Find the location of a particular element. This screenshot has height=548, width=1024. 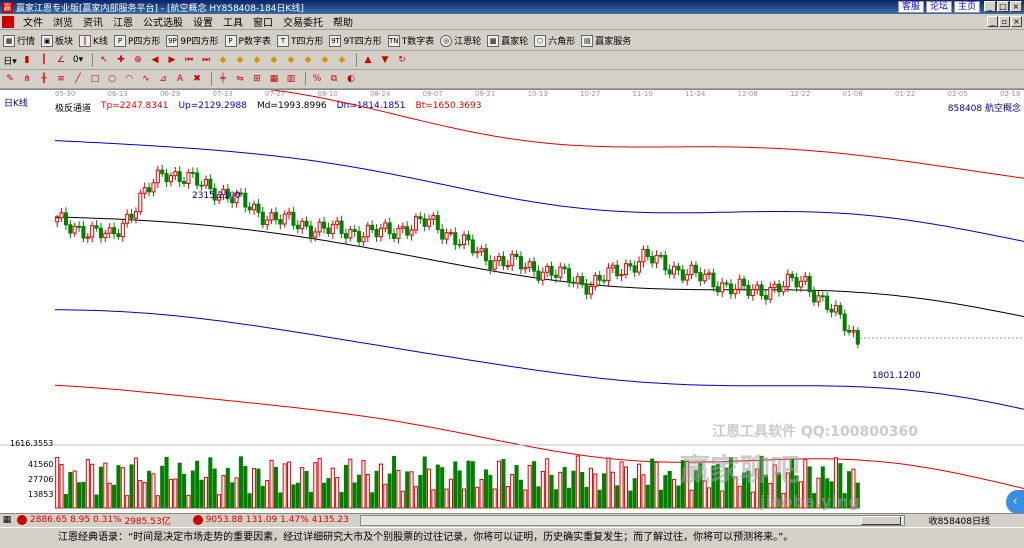

up-arrow-icon: ▲ is located at coordinates (368, 60).